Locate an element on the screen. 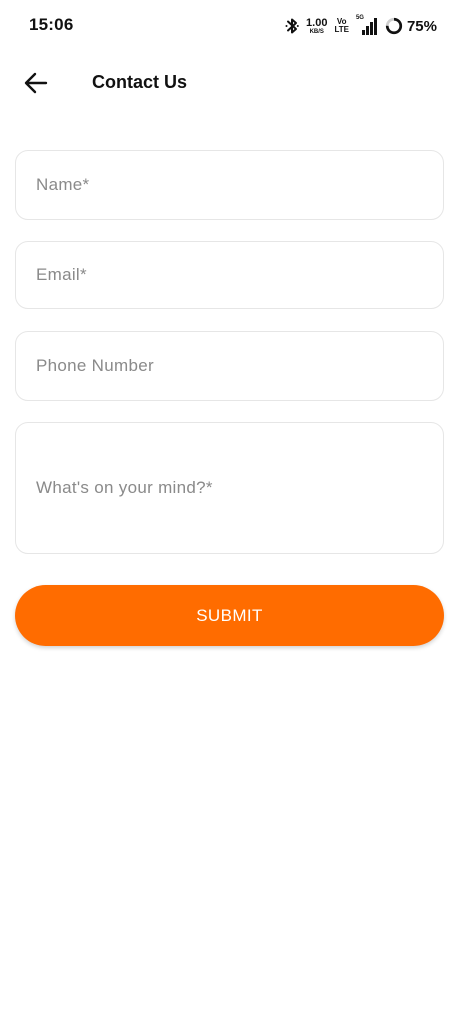  volte-indicator: Vo LTE is located at coordinates (341, 26).